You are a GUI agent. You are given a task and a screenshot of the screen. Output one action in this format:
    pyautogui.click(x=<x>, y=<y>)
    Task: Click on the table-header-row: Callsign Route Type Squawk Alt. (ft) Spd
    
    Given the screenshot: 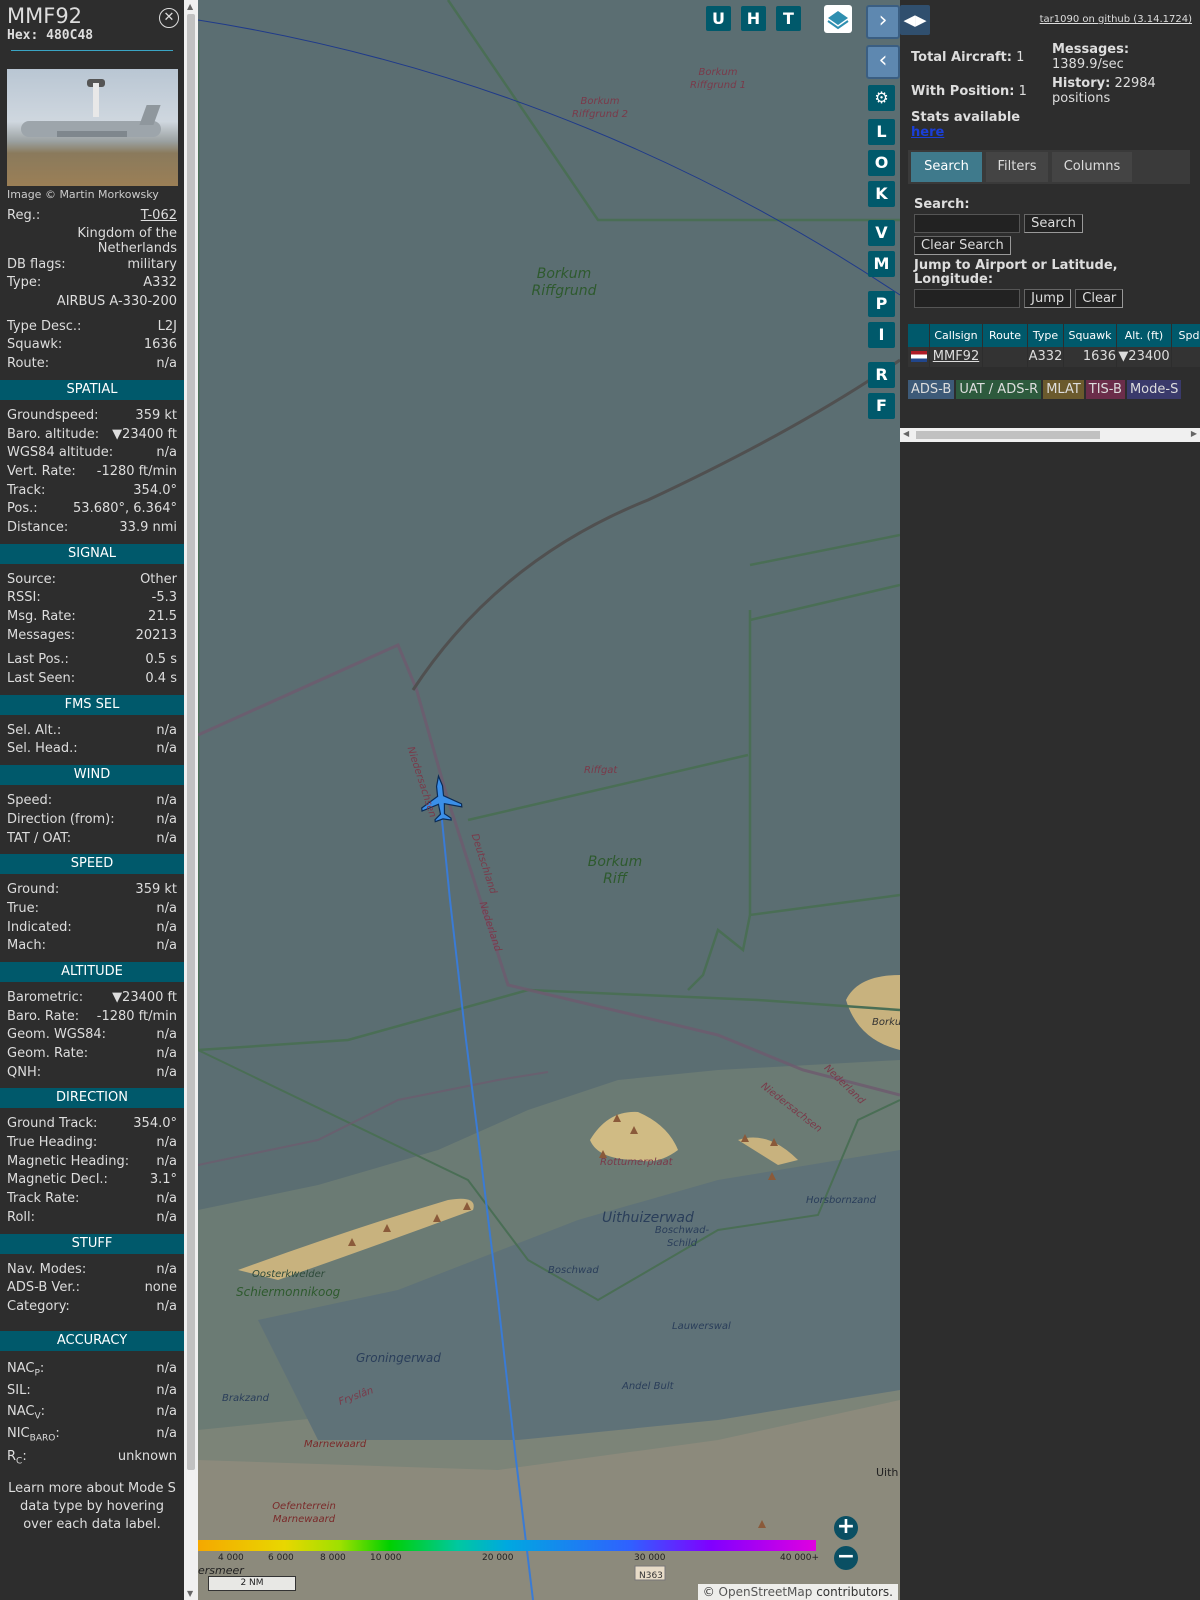 What is the action you would take?
    pyautogui.click(x=1054, y=335)
    